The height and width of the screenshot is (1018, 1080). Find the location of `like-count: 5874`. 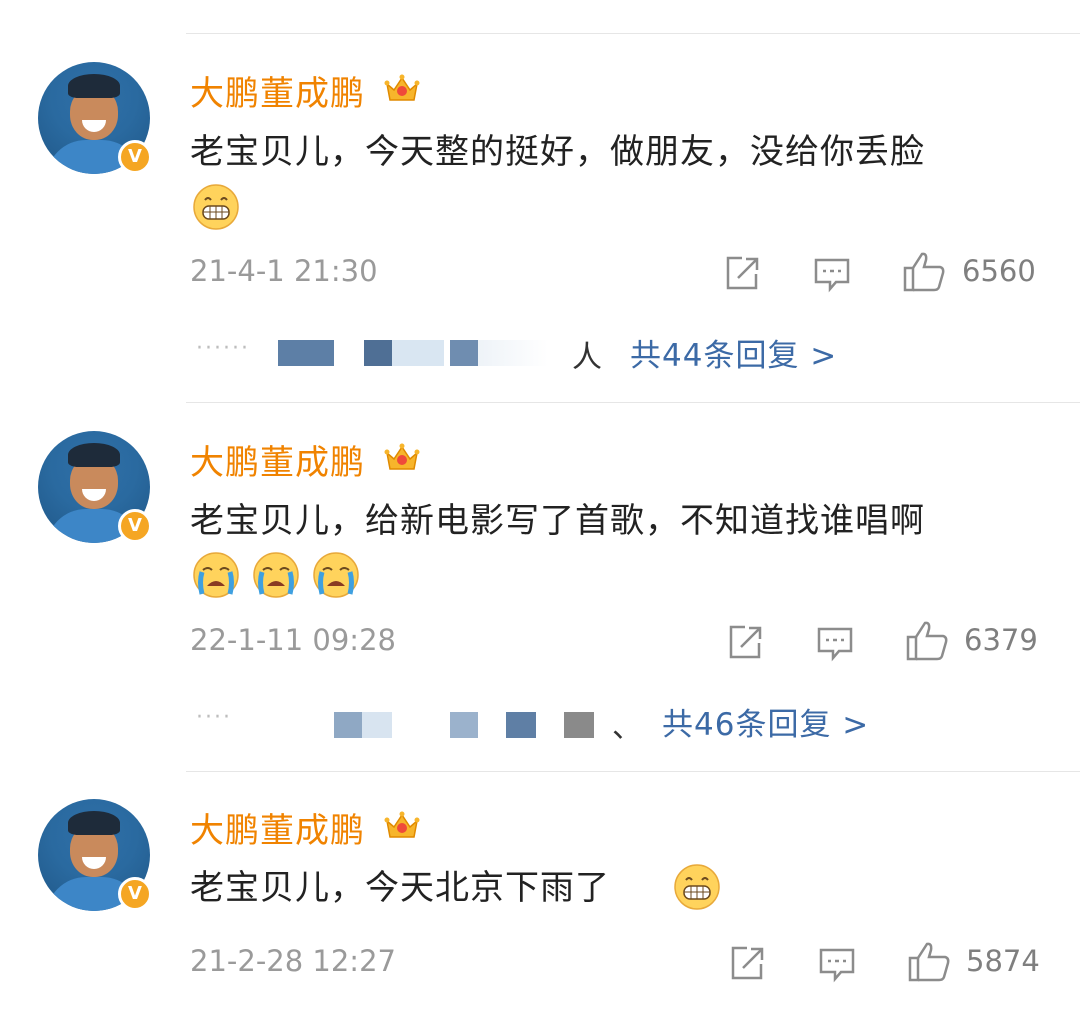

like-count: 5874 is located at coordinates (1003, 961).